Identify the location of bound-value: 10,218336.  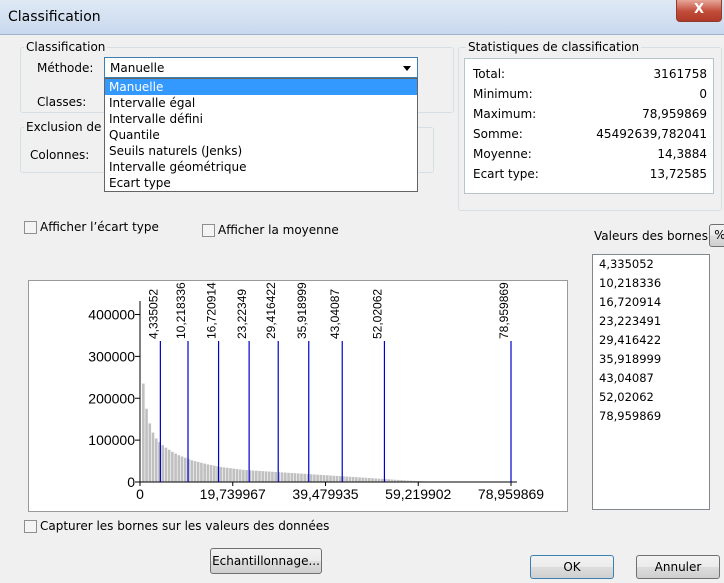
(651, 283).